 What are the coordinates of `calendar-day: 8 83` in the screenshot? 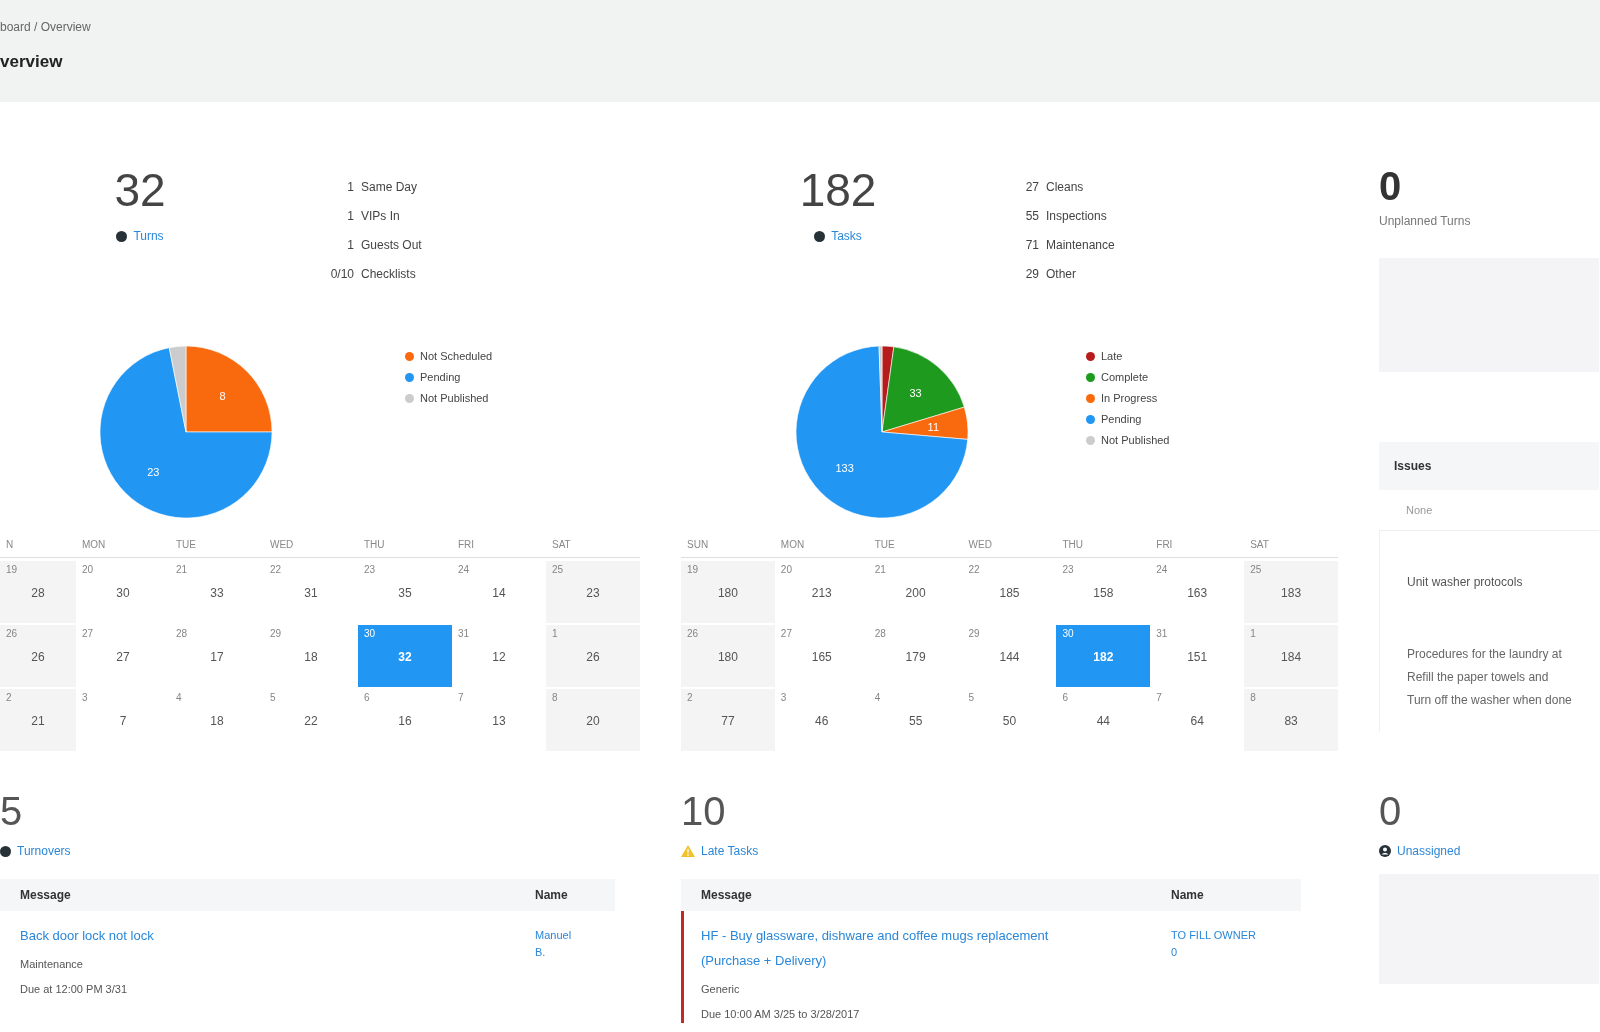 It's located at (1291, 720).